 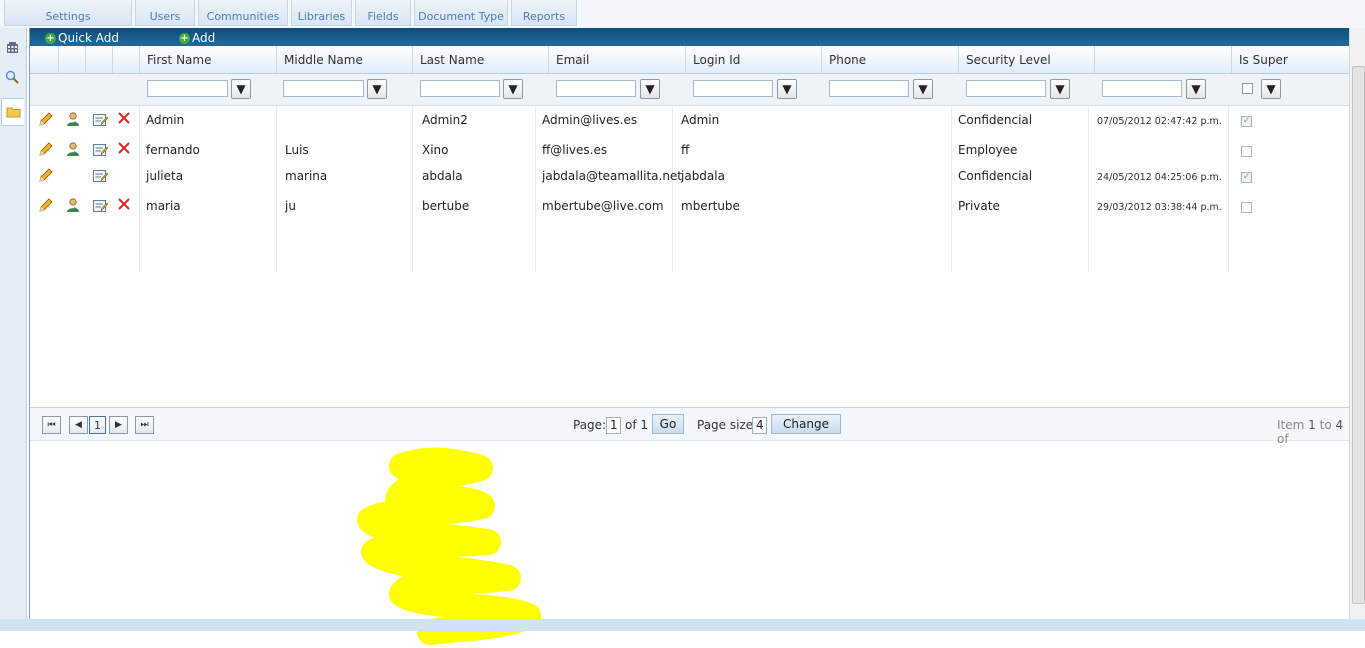 I want to click on tab-fields: Fields, so click(x=383, y=13).